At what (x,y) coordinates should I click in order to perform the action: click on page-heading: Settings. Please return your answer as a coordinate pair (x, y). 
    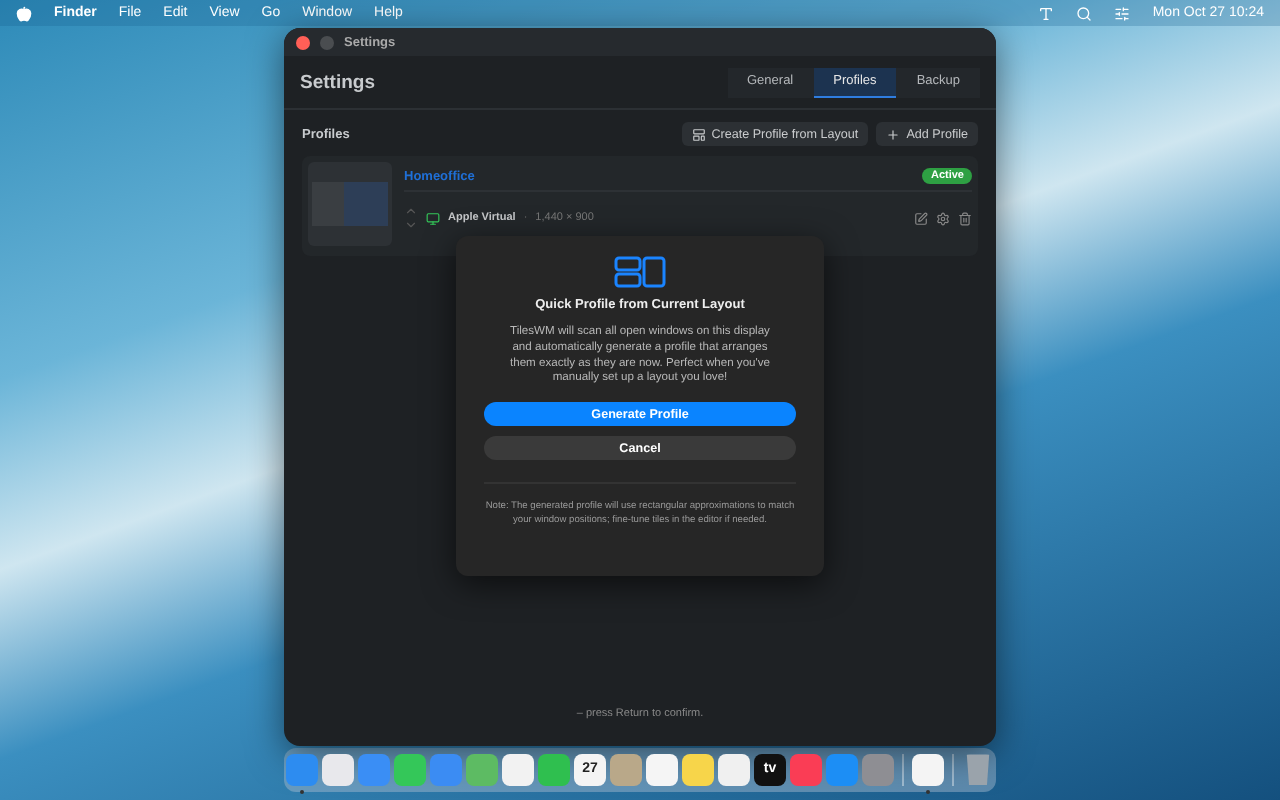
    Looking at the image, I should click on (338, 82).